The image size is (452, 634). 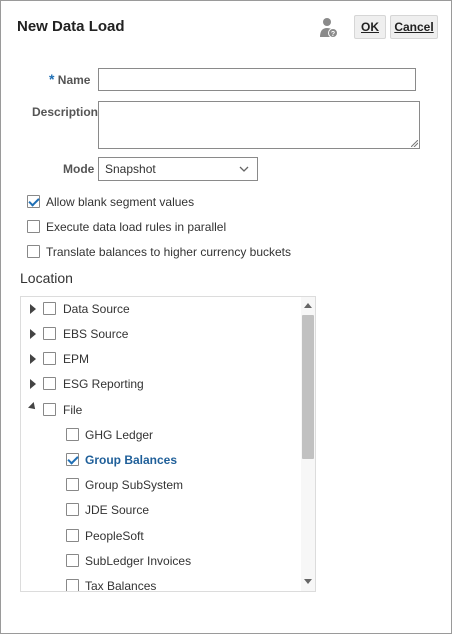 What do you see at coordinates (370, 27) in the screenshot?
I see `ok-button: OK` at bounding box center [370, 27].